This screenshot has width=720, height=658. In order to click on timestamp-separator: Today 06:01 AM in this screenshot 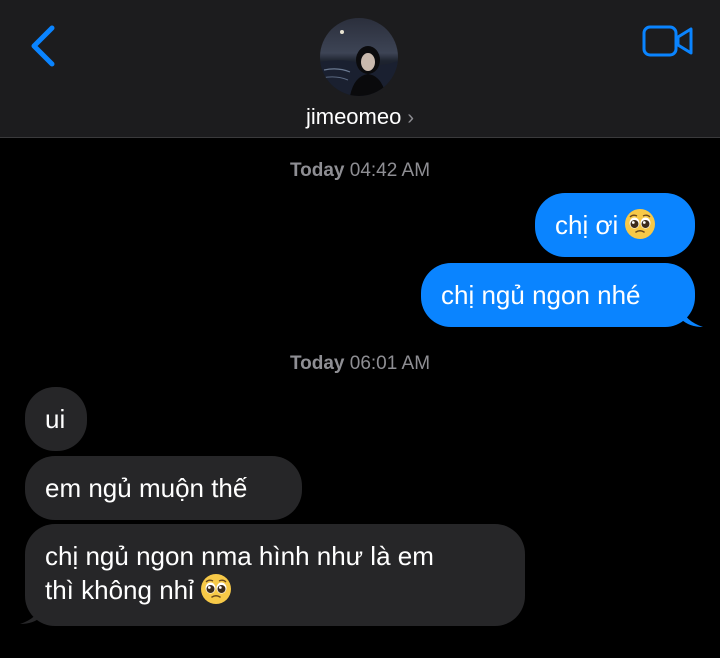, I will do `click(360, 364)`.